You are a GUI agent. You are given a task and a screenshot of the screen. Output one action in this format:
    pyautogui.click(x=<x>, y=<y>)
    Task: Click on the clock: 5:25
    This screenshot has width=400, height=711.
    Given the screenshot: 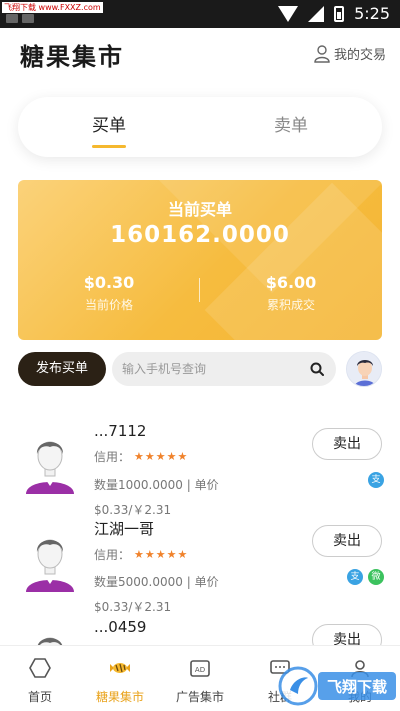 What is the action you would take?
    pyautogui.click(x=372, y=13)
    